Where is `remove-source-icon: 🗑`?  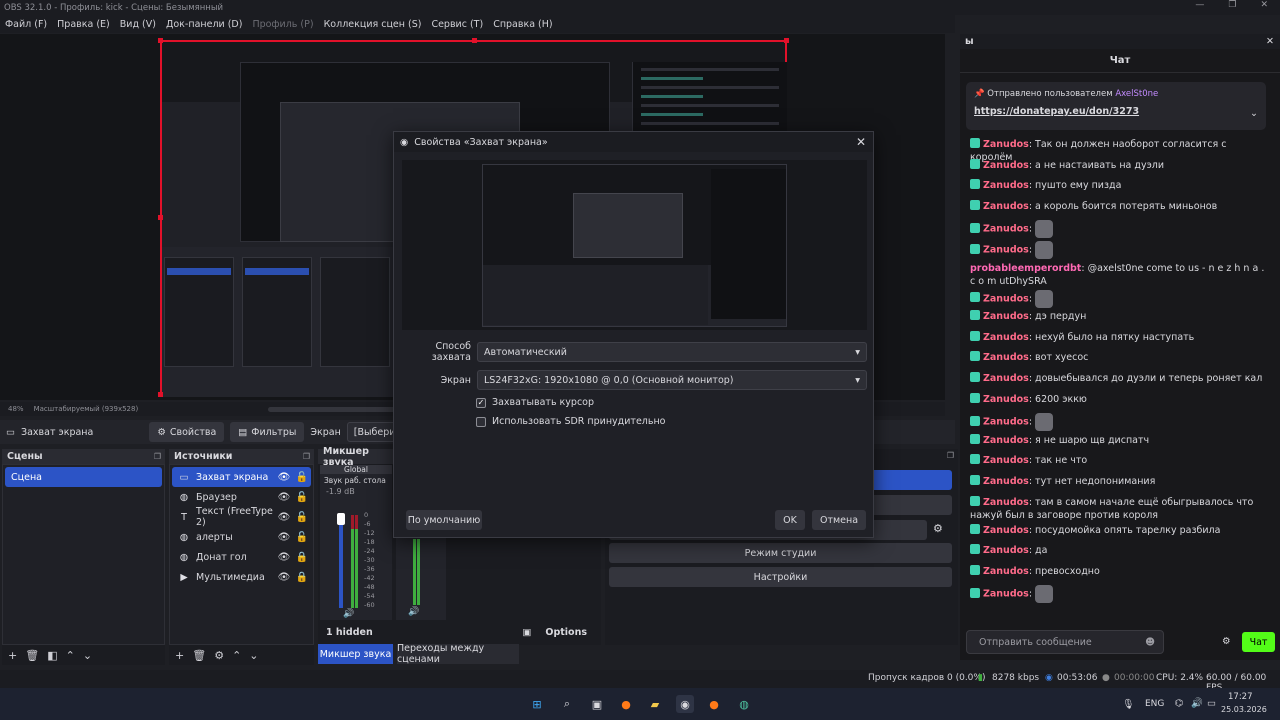 remove-source-icon: 🗑 is located at coordinates (199, 655).